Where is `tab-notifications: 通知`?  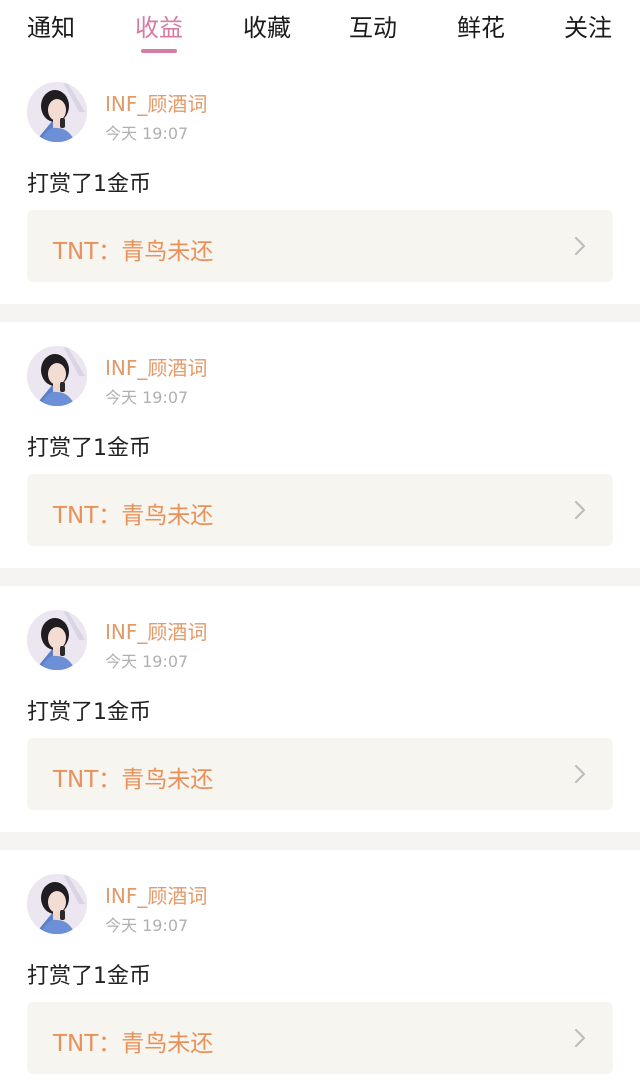 tab-notifications: 通知 is located at coordinates (51, 28).